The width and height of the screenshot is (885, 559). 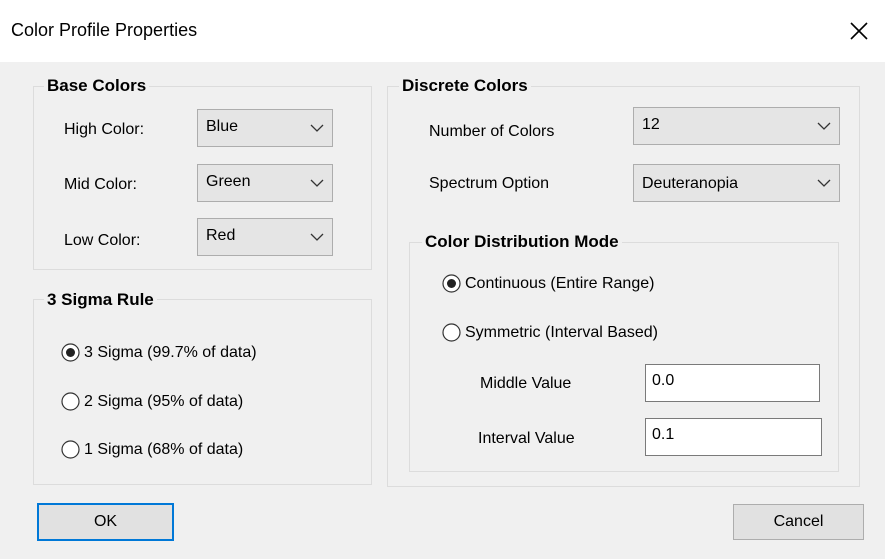 What do you see at coordinates (465, 86) in the screenshot?
I see `discrete-colors-title: Discrete Colors` at bounding box center [465, 86].